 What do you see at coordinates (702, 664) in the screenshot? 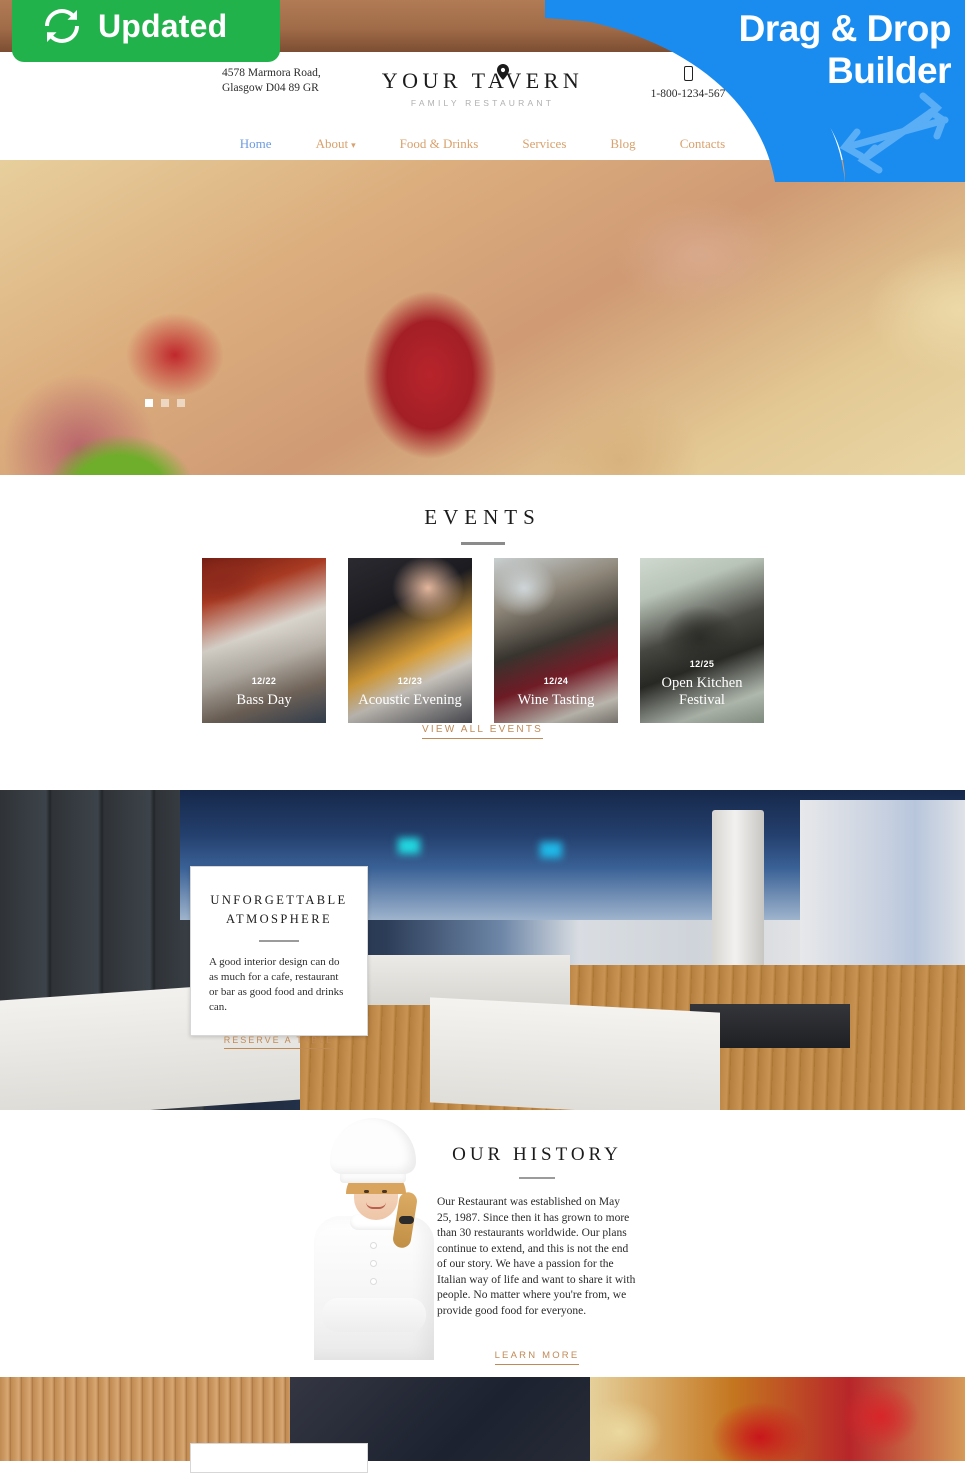
I see `event-date: 12/25` at bounding box center [702, 664].